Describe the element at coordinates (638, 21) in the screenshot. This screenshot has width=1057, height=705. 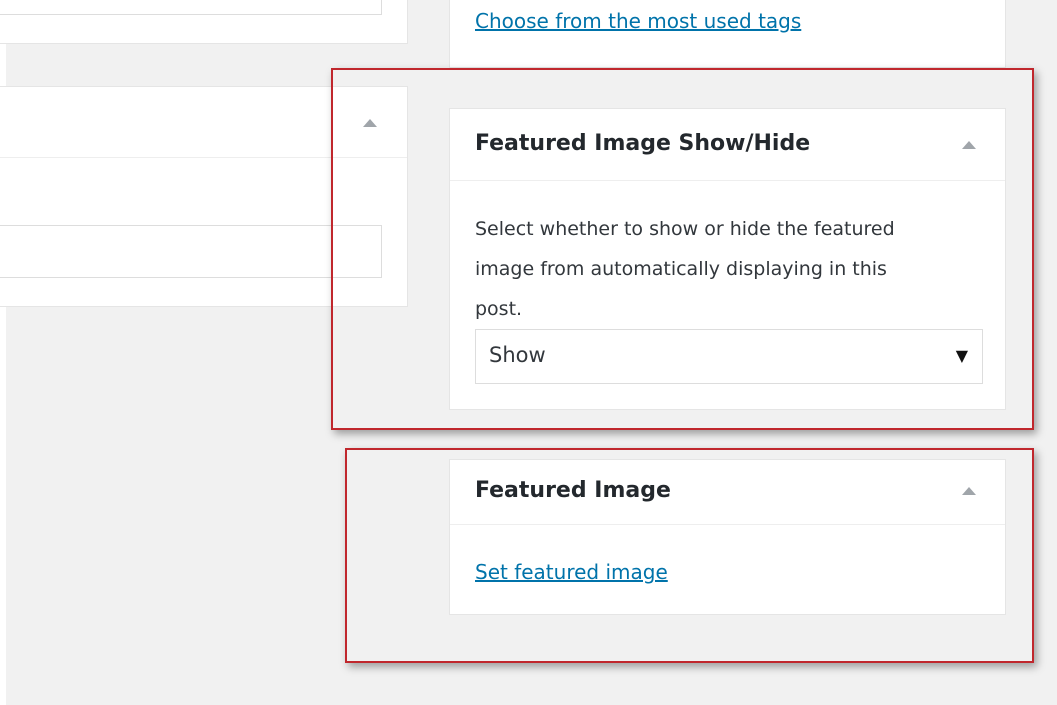
I see `most-used-tags-link: Choose from the most used tags` at that location.